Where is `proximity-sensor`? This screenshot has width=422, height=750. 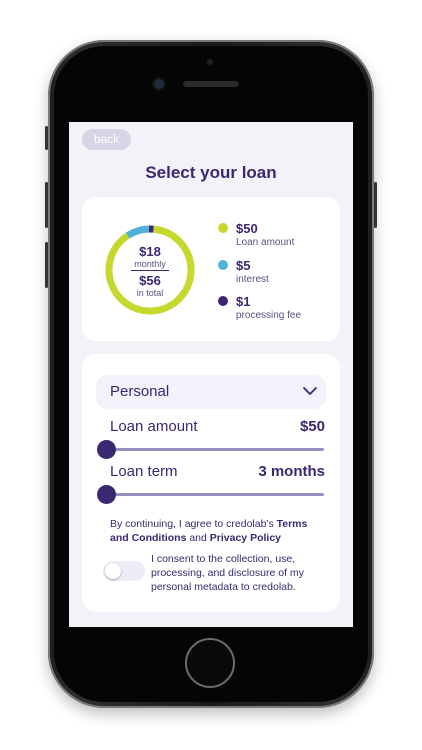 proximity-sensor is located at coordinates (210, 62).